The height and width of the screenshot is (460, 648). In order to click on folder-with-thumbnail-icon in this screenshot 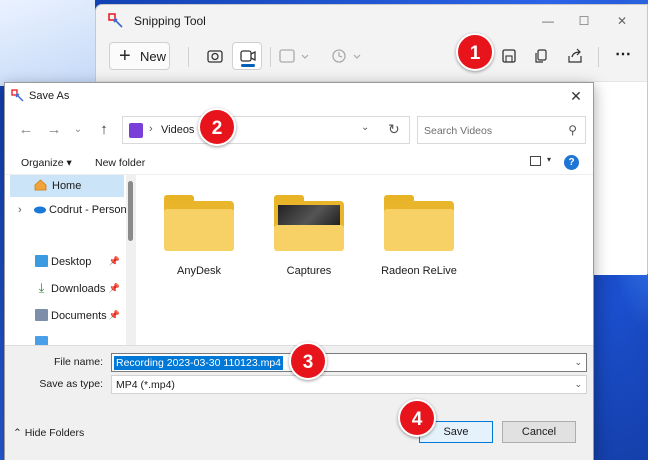, I will do `click(309, 223)`.